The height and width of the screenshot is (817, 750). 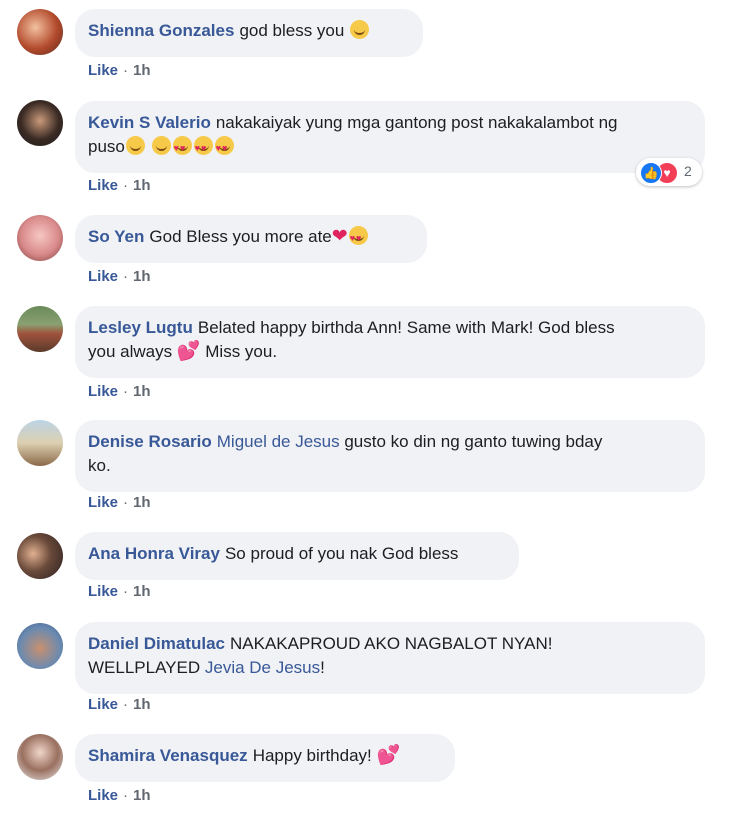 What do you see at coordinates (240, 236) in the screenshot?
I see `comment-text: God Bless you more ate` at bounding box center [240, 236].